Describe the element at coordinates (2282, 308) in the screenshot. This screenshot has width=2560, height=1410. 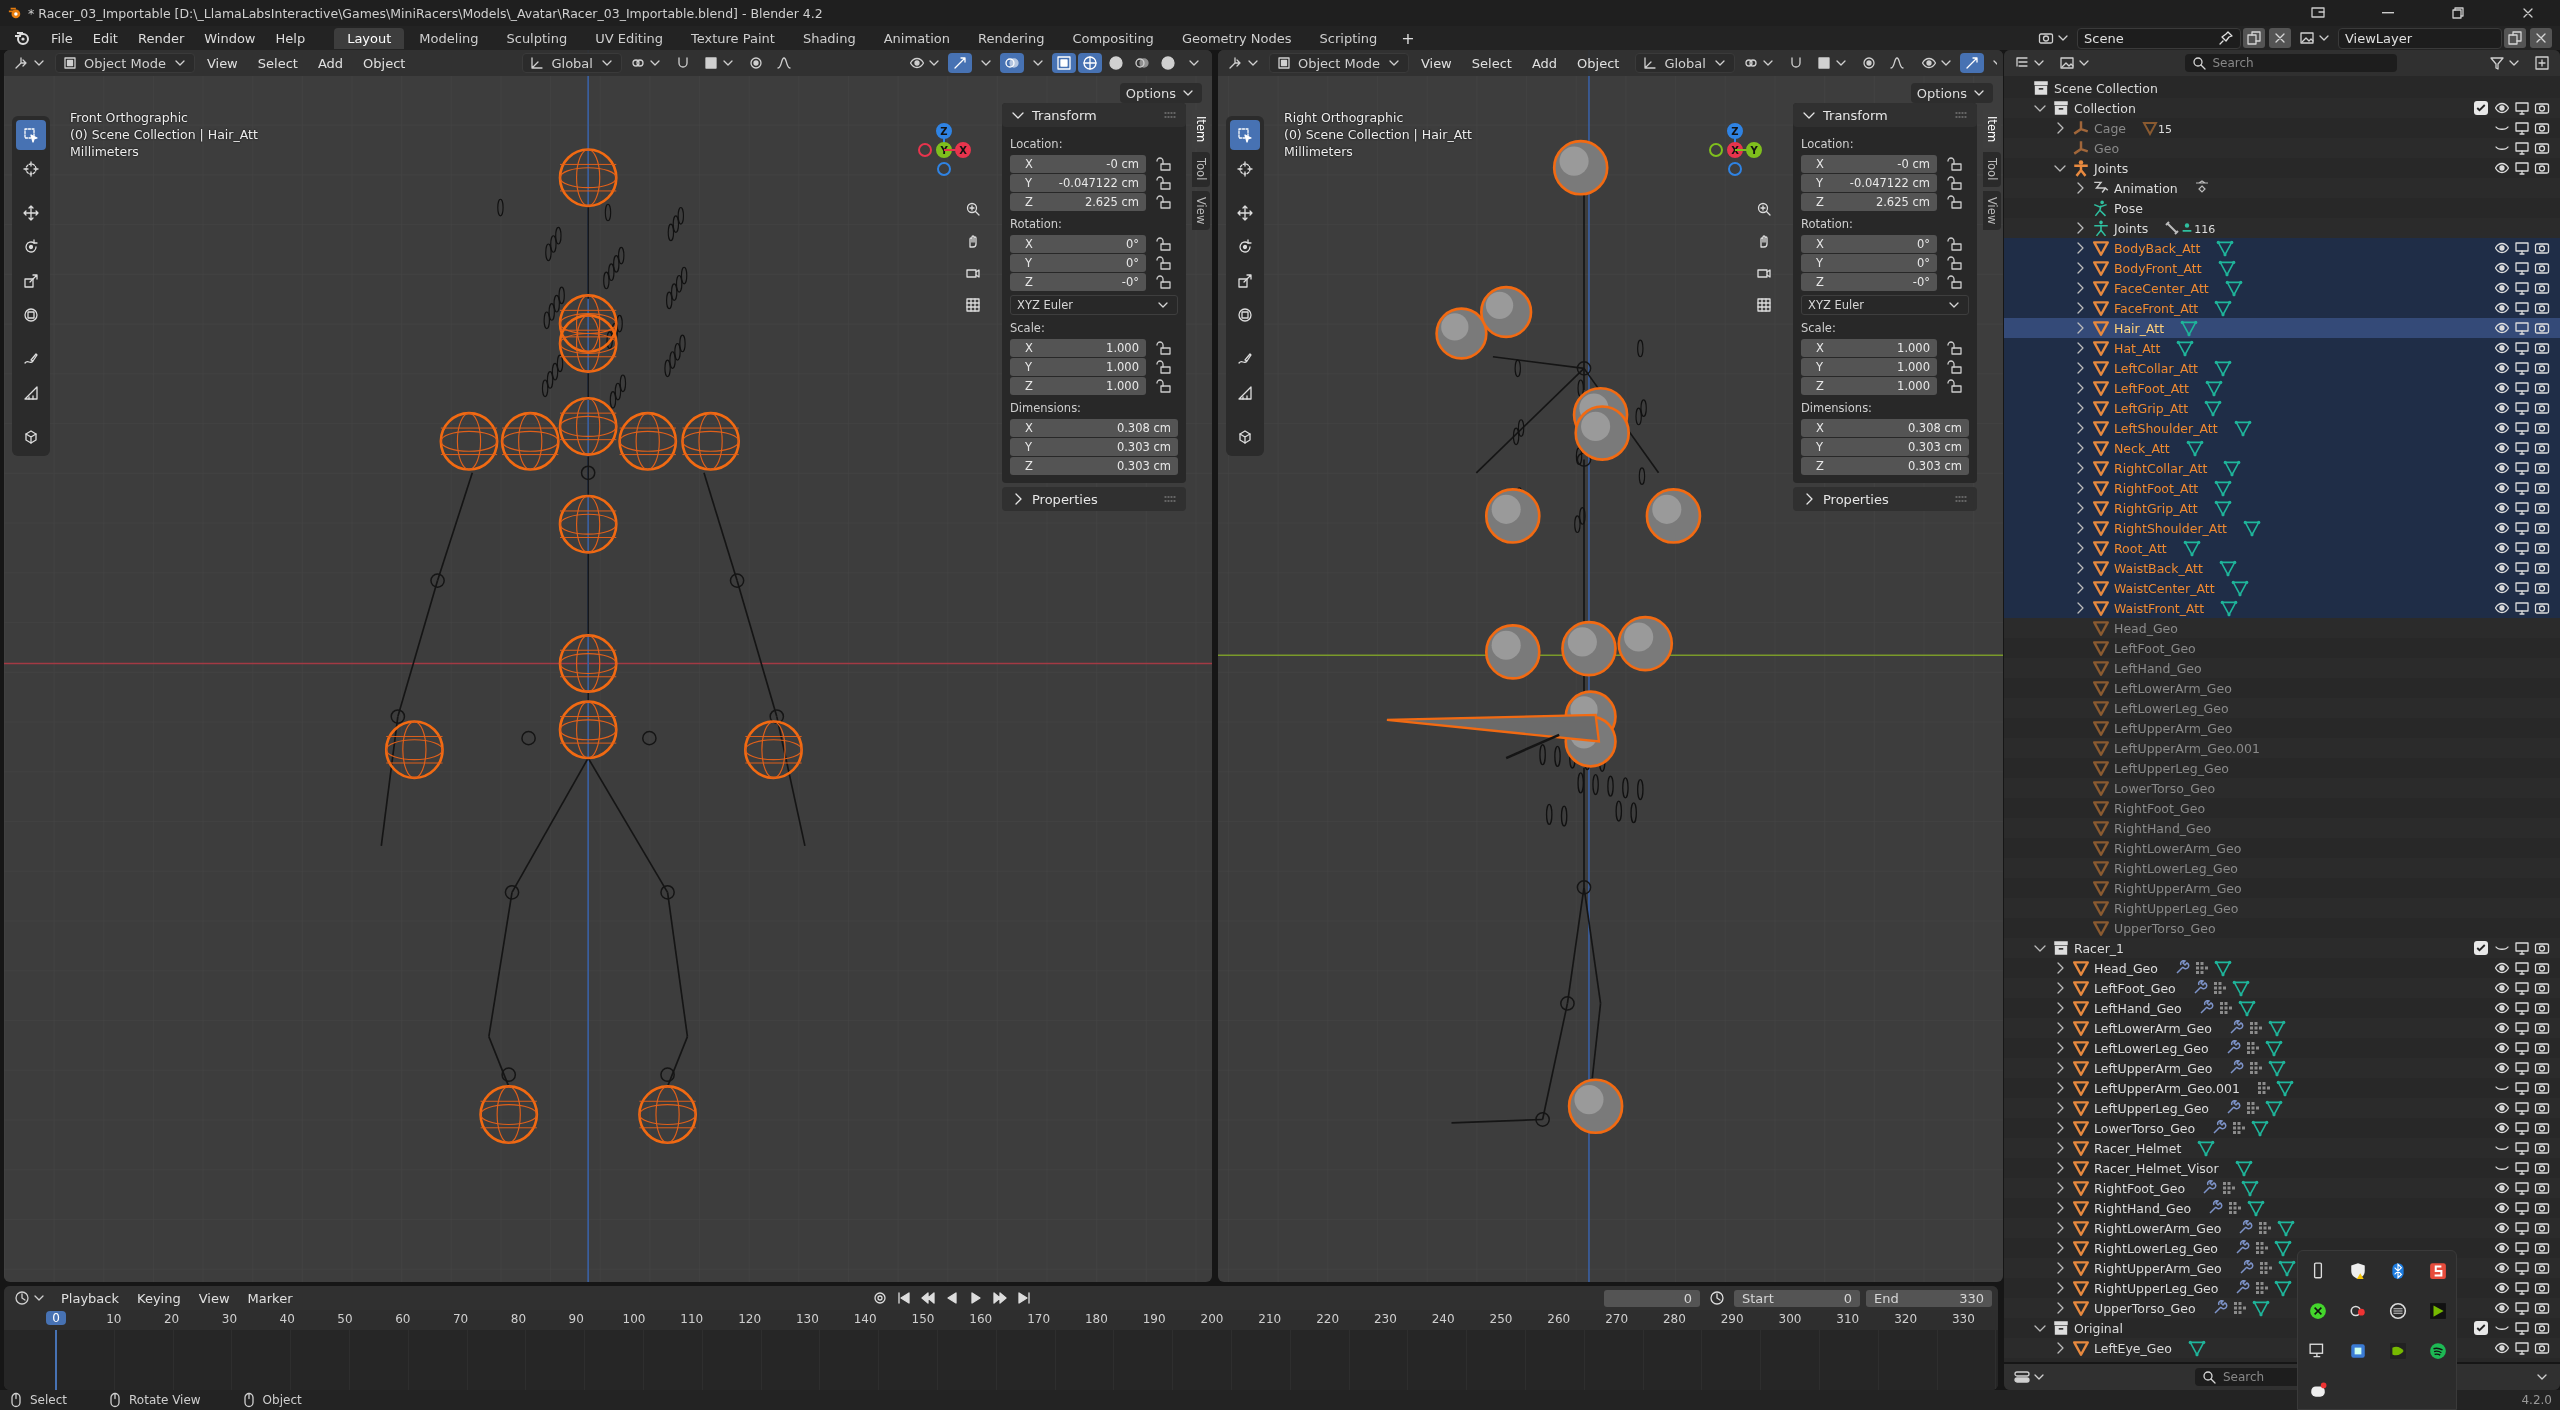
I see `outliner-item: FaceFront_Att` at that location.